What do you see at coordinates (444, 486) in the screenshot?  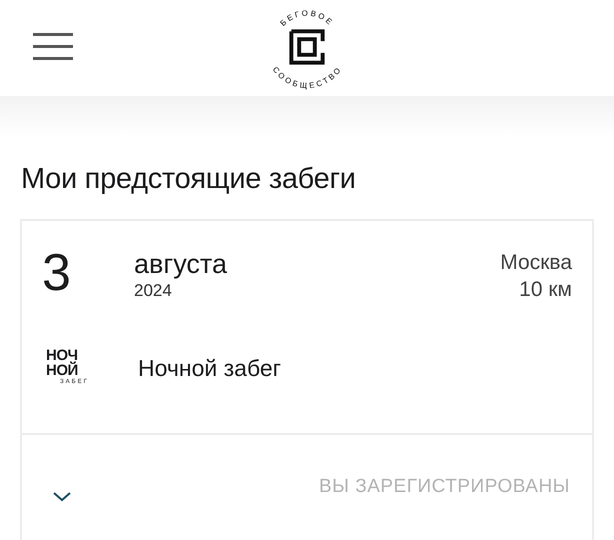 I see `registration-status: ВЫ ЗАРЕГИСТРИРОВАНЫ` at bounding box center [444, 486].